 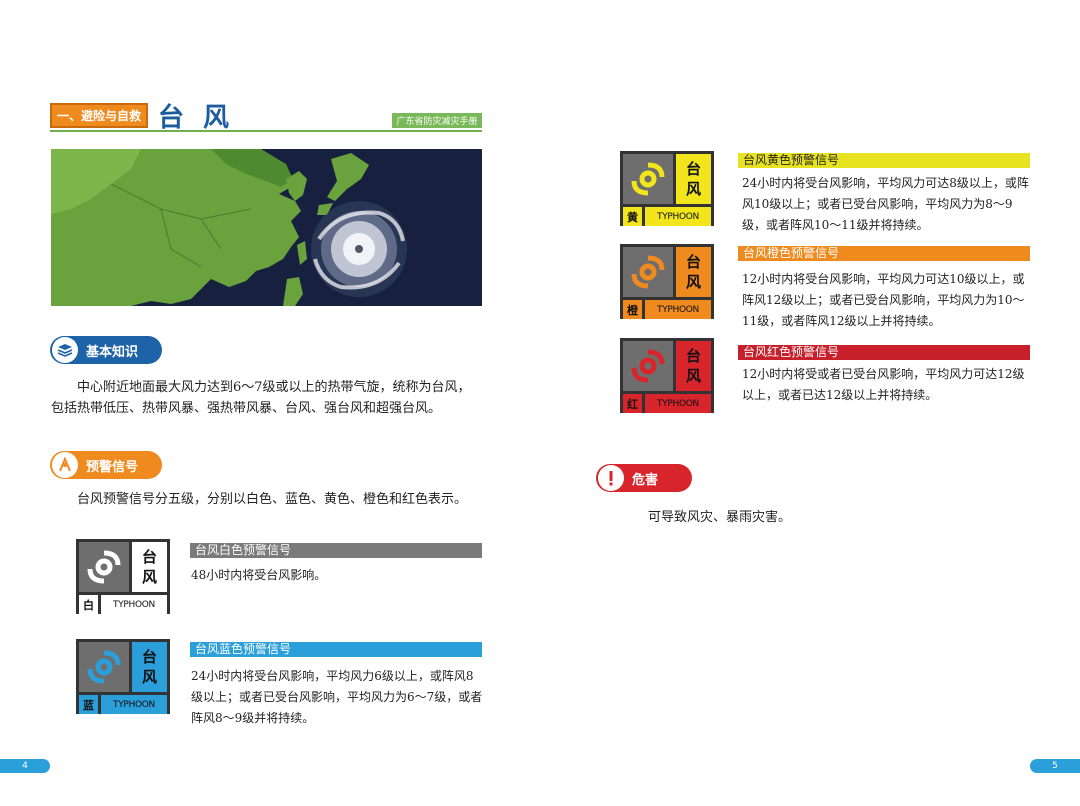 I want to click on typhoon-satellite-map, so click(x=266, y=227).